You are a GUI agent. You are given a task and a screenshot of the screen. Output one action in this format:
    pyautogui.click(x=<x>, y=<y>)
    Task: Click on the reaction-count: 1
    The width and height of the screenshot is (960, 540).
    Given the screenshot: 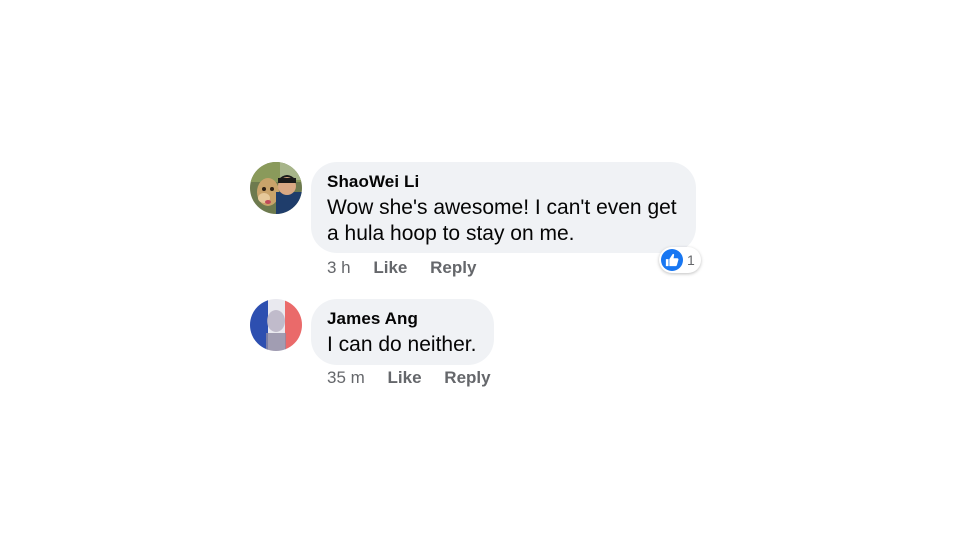 What is the action you would take?
    pyautogui.click(x=691, y=260)
    